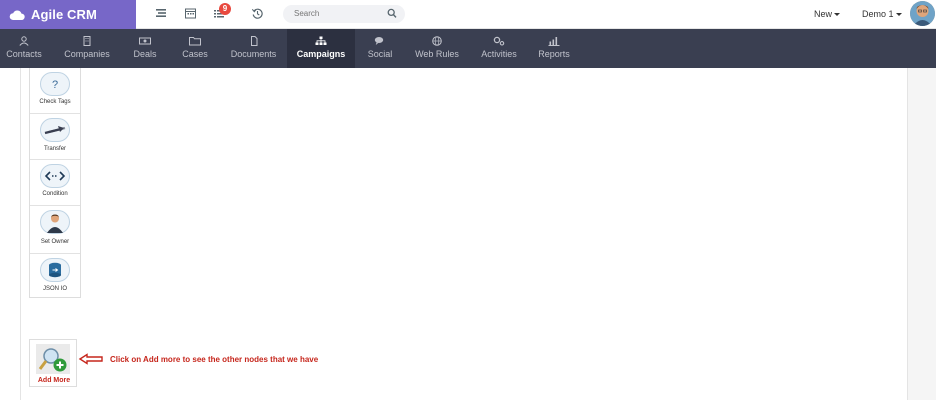 The image size is (936, 400). I want to click on nav-deals: Deals, so click(145, 48).